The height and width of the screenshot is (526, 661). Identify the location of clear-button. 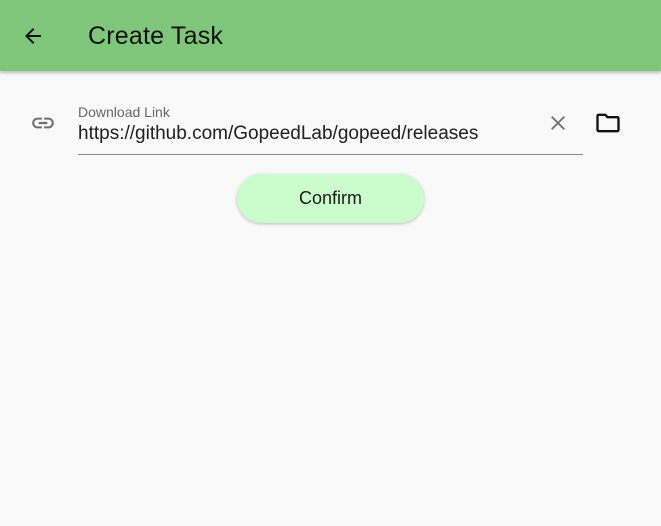
(558, 123).